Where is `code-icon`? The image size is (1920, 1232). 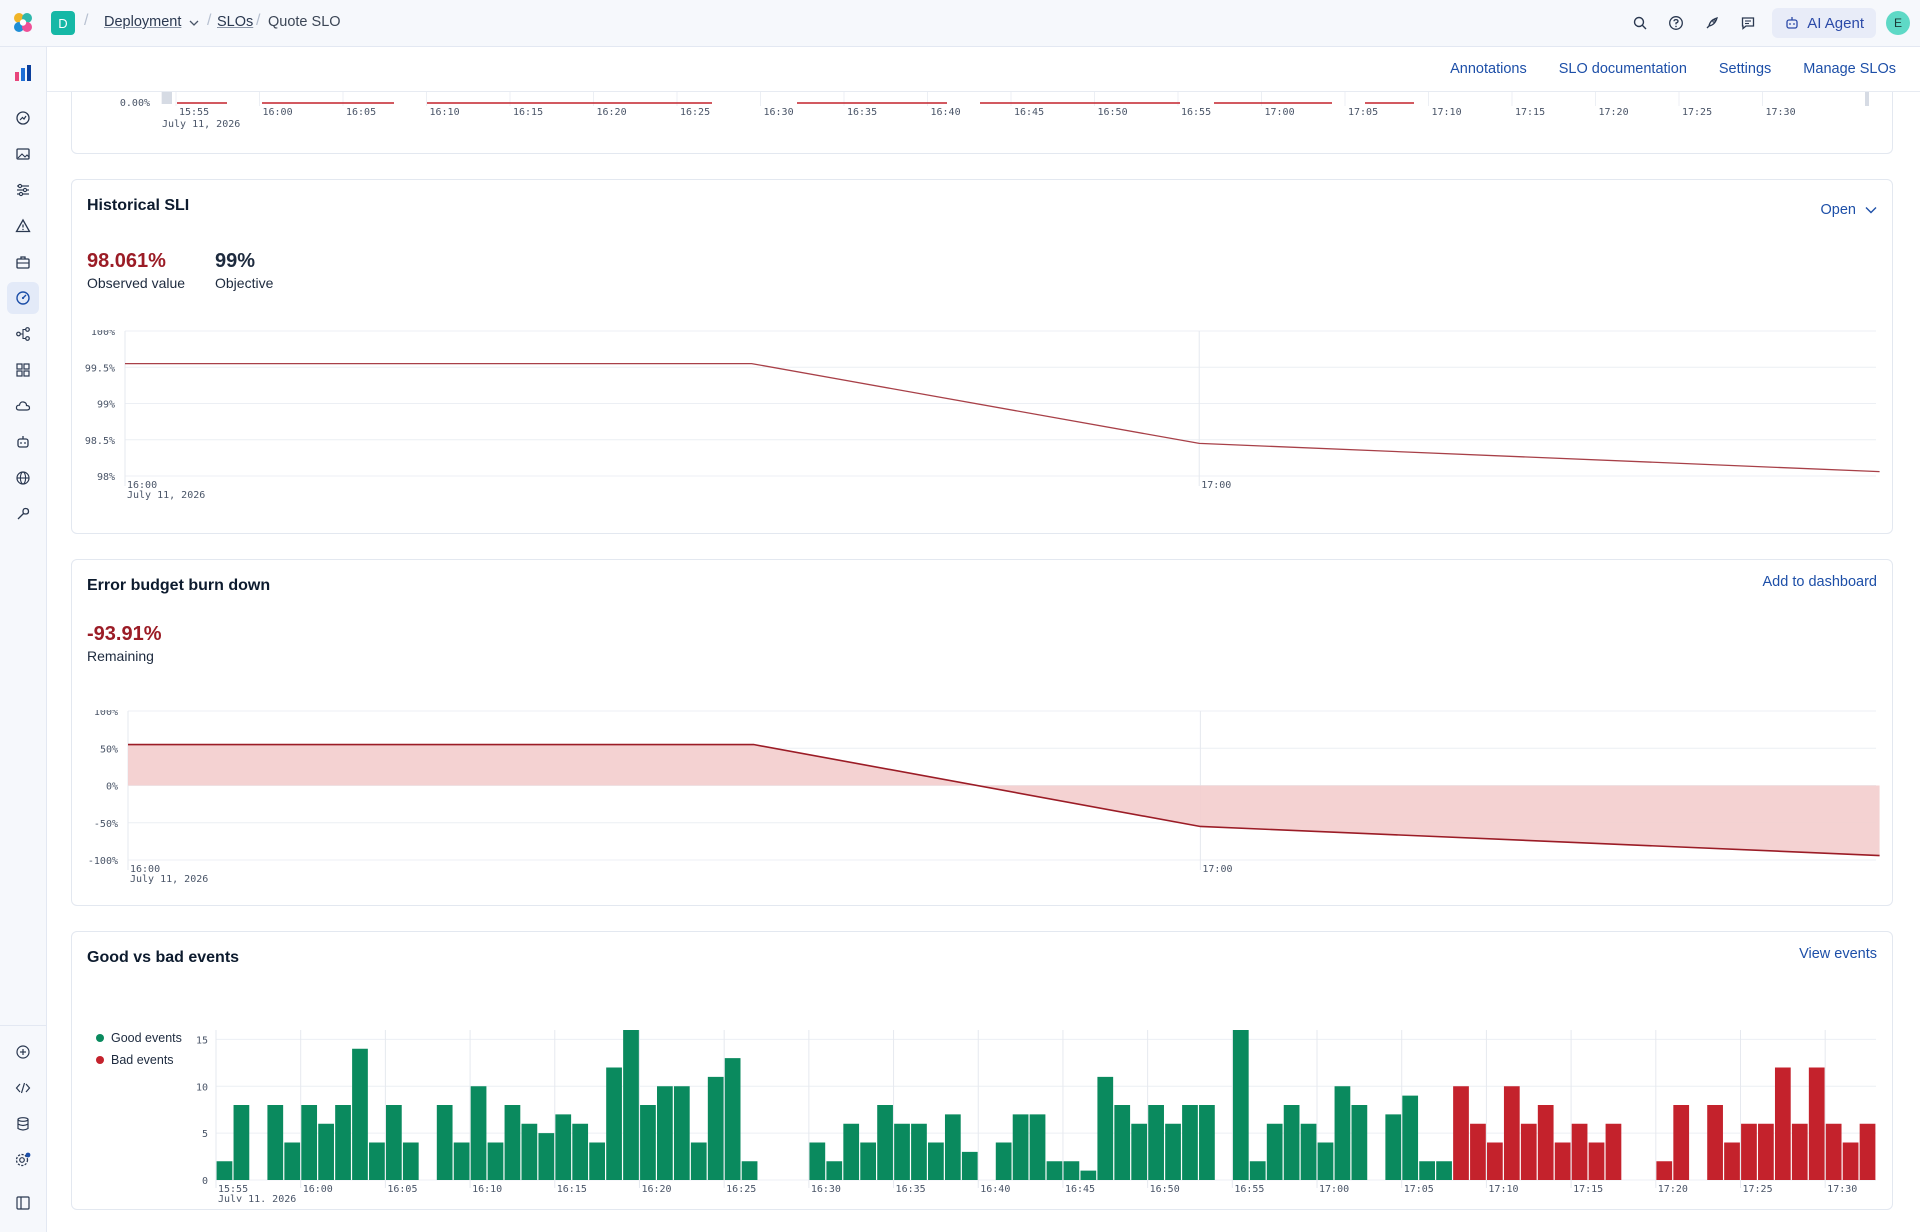 code-icon is located at coordinates (23, 1088).